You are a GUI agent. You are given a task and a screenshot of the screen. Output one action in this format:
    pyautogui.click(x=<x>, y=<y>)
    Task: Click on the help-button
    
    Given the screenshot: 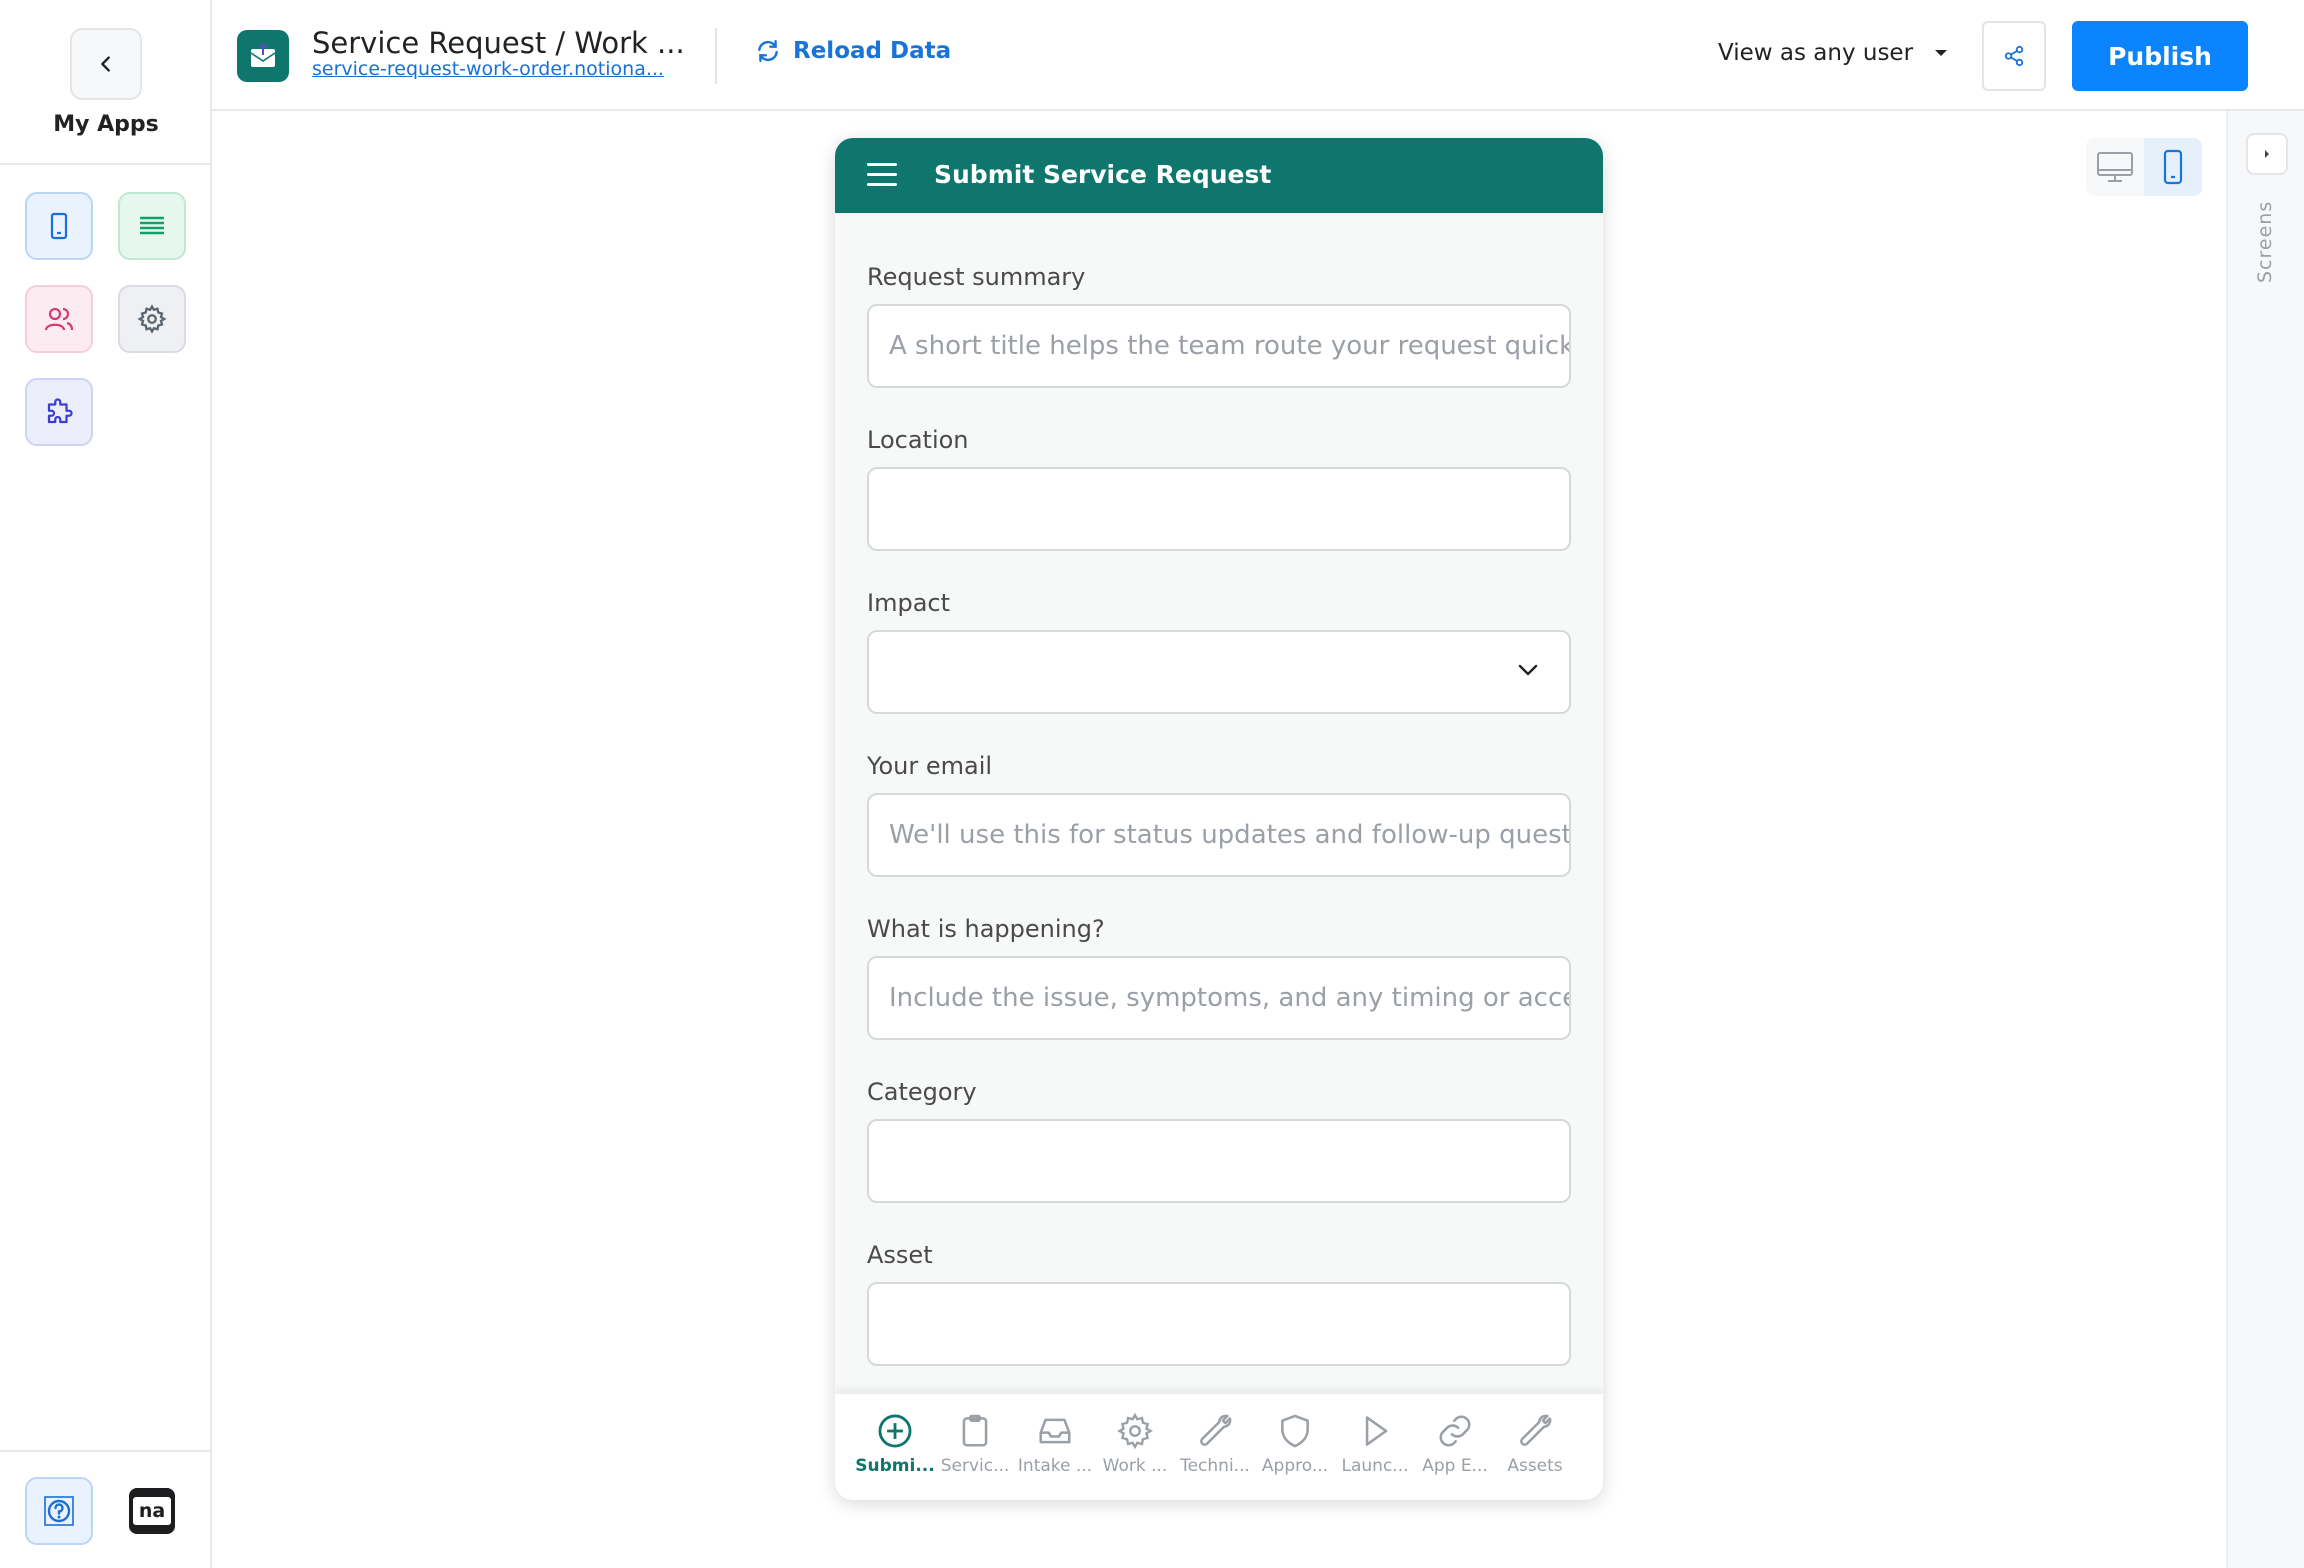 What is the action you would take?
    pyautogui.click(x=59, y=1511)
    